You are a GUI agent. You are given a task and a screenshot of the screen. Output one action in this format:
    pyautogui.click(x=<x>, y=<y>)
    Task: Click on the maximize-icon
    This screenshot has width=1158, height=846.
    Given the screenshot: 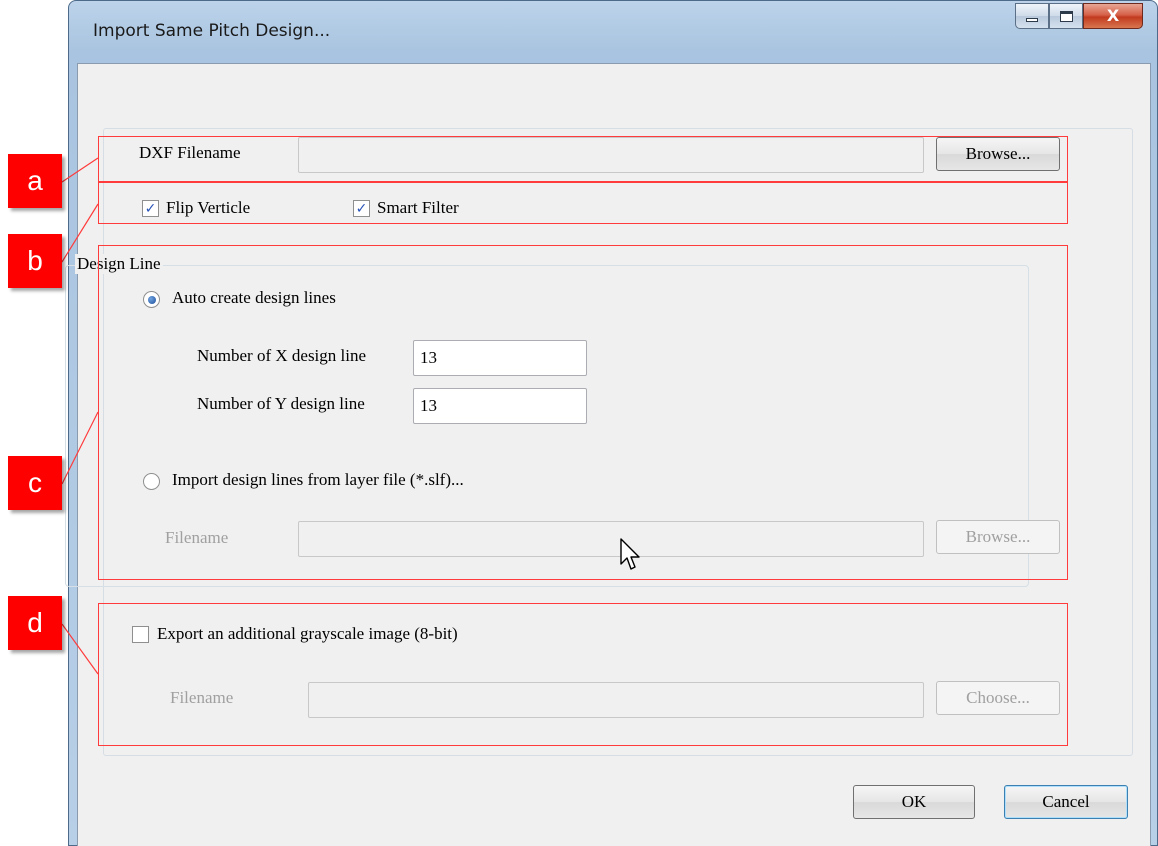 What is the action you would take?
    pyautogui.click(x=1066, y=16)
    